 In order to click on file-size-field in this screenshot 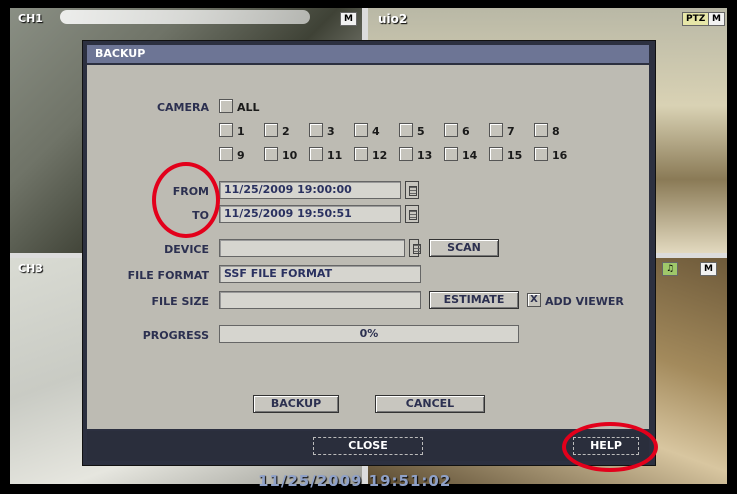, I will do `click(320, 300)`.